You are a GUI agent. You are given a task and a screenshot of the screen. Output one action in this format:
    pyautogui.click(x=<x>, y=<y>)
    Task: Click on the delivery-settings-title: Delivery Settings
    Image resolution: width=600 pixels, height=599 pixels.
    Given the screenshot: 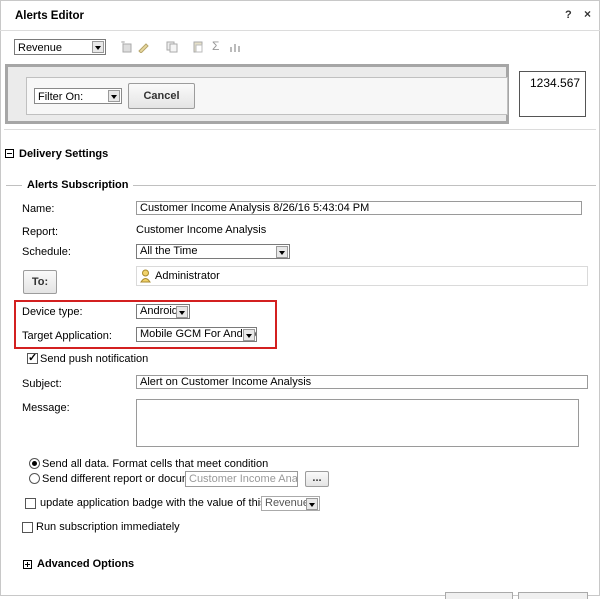 What is the action you would take?
    pyautogui.click(x=64, y=154)
    